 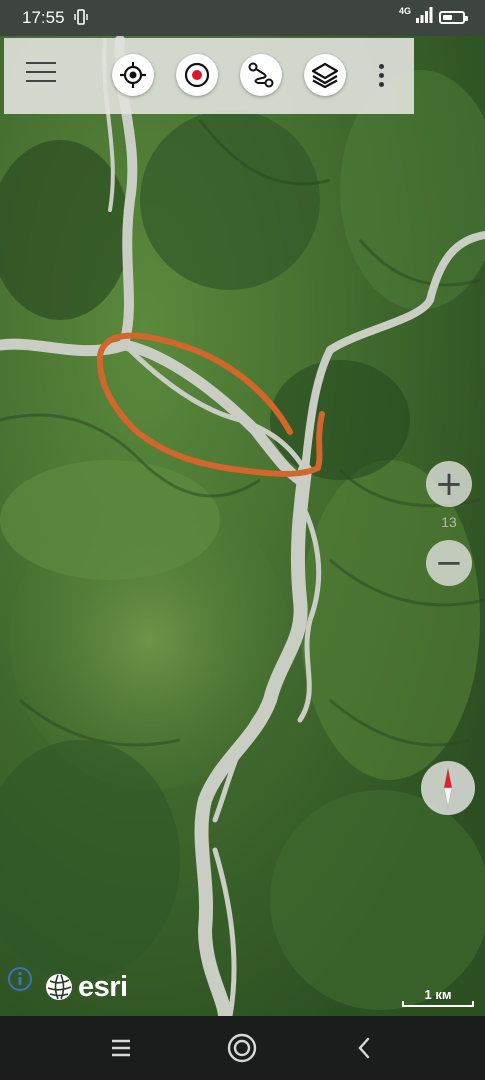 I want to click on home-icon, so click(x=242, y=1048).